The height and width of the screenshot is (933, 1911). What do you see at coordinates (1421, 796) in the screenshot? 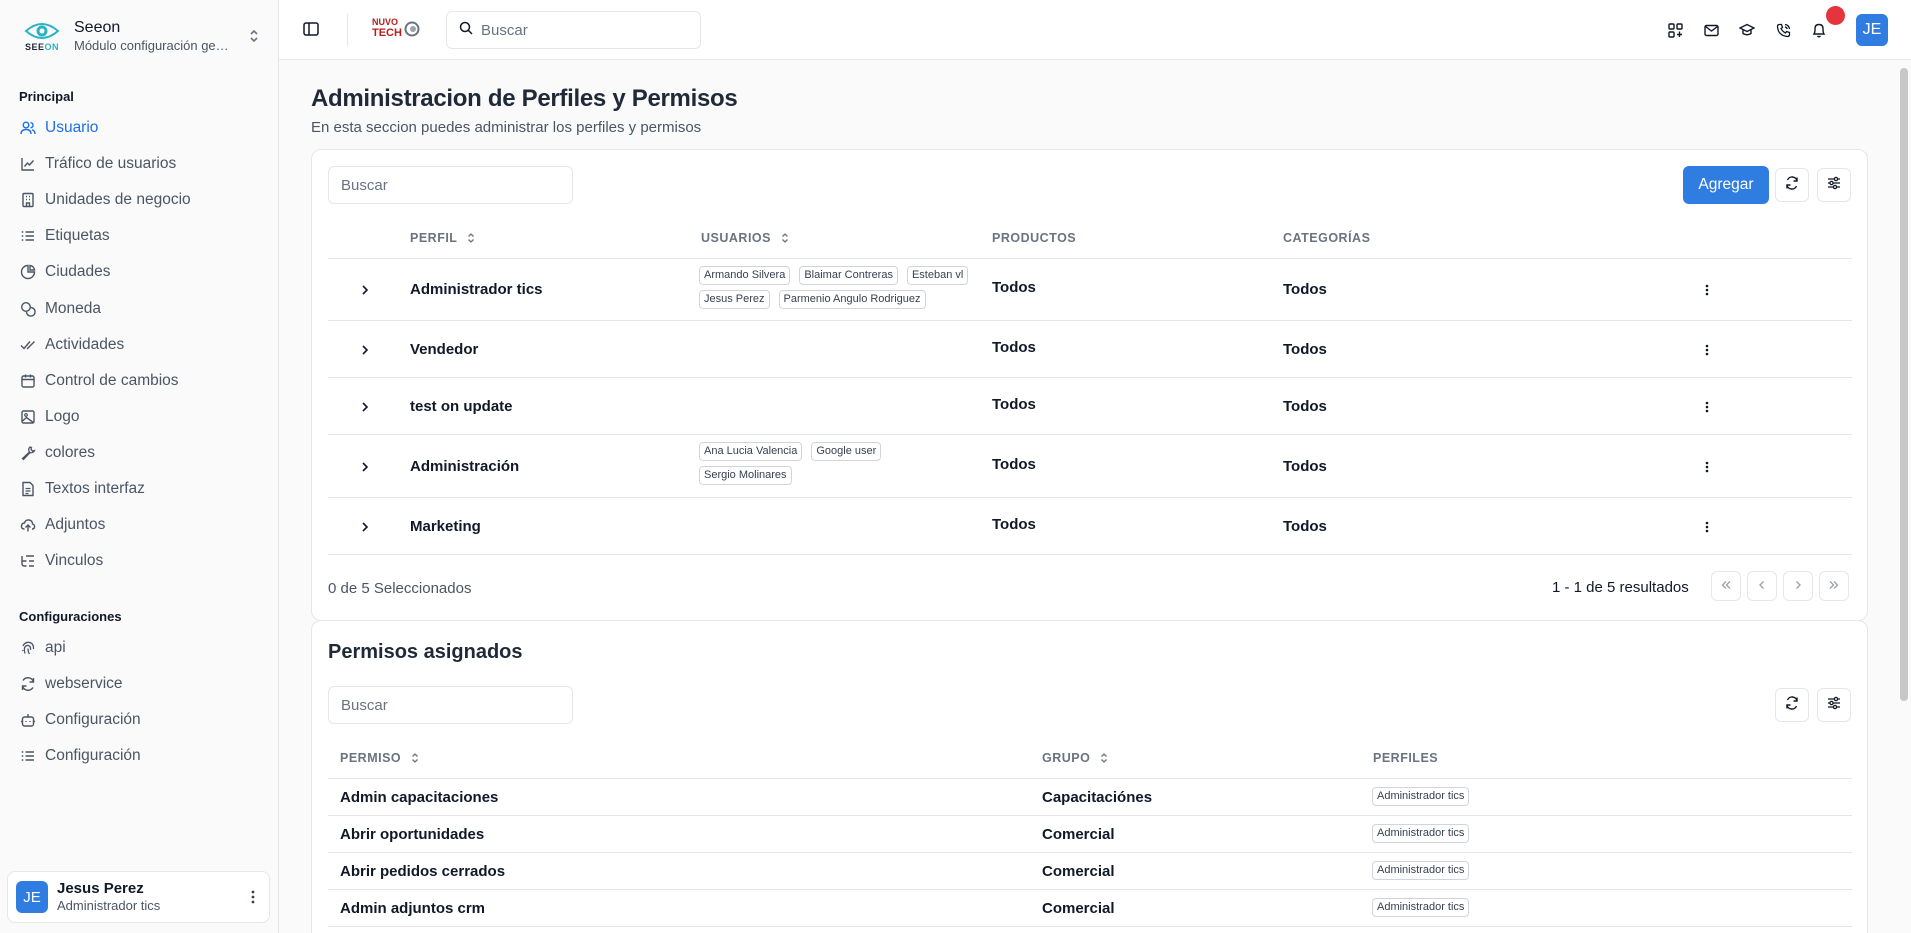
I see `profile-tag: Administrador tics` at bounding box center [1421, 796].